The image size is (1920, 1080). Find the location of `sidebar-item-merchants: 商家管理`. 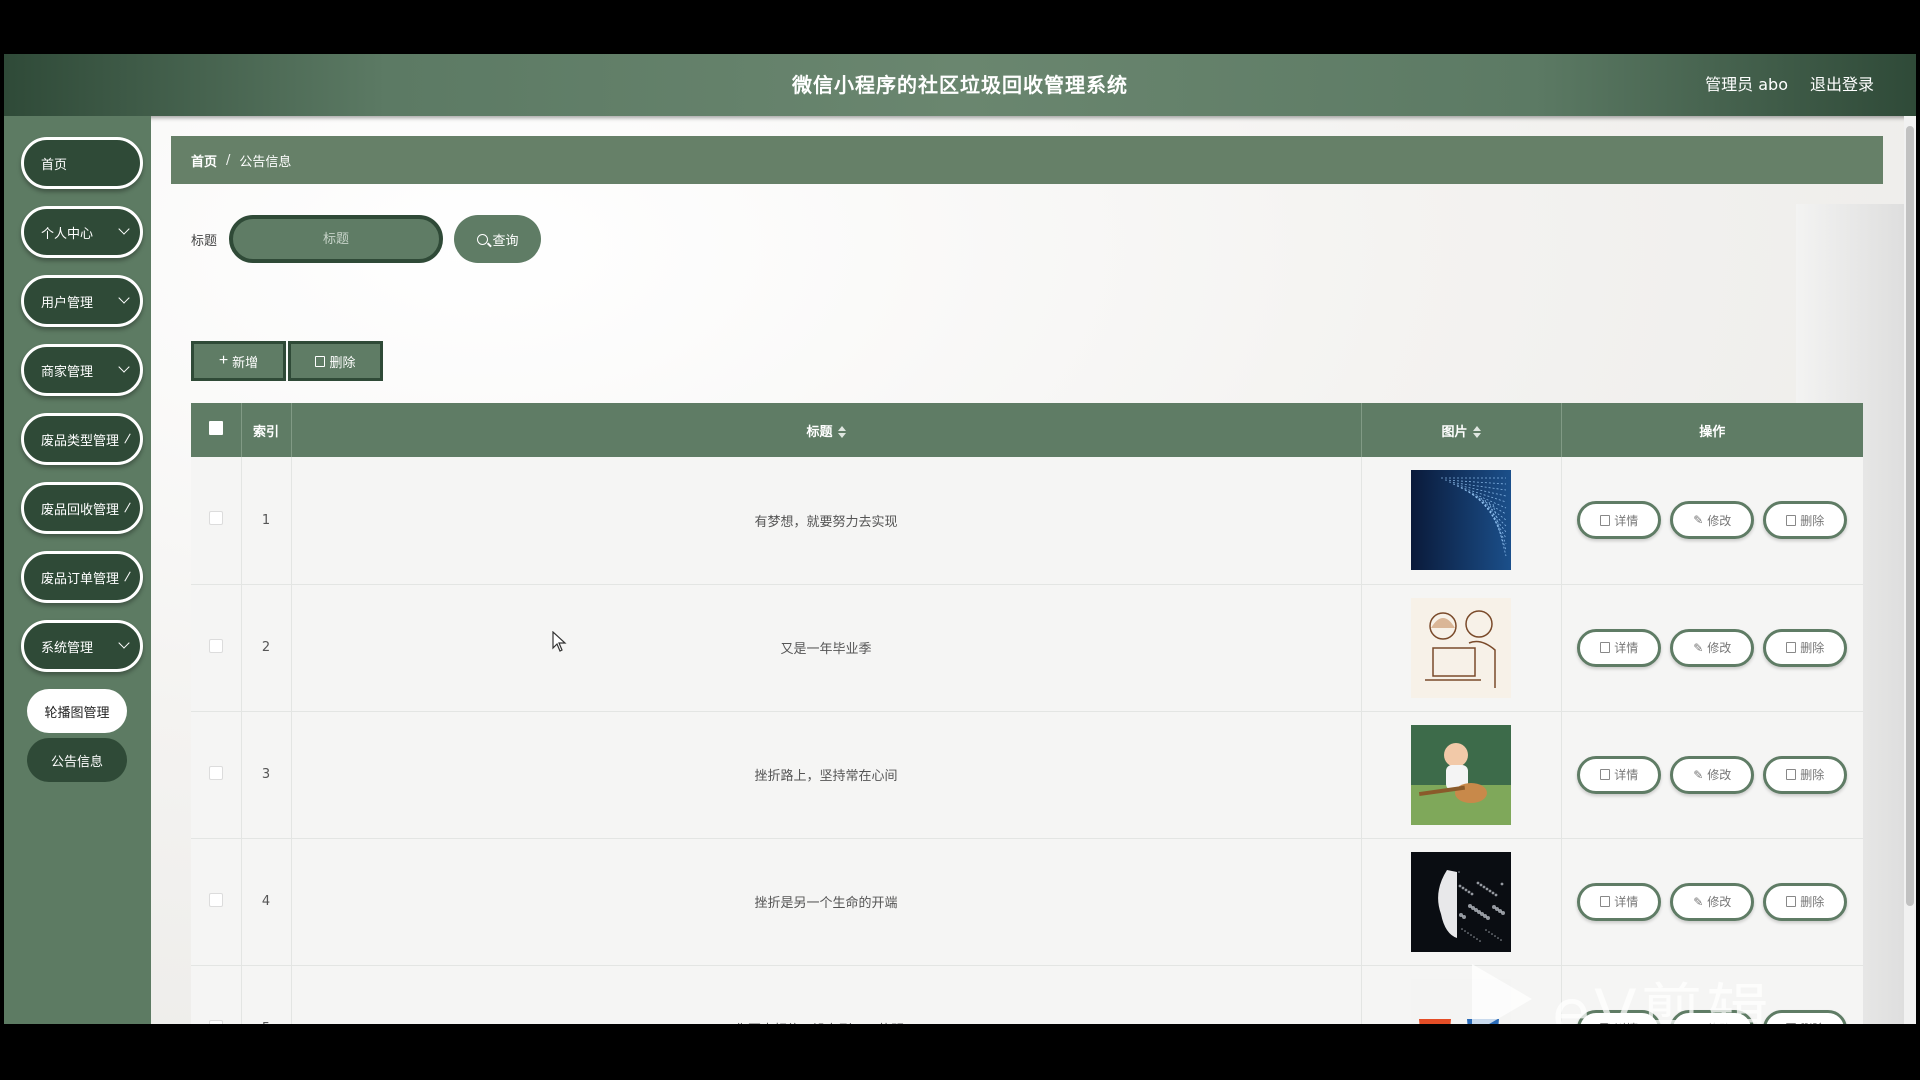

sidebar-item-merchants: 商家管理 is located at coordinates (82, 370).